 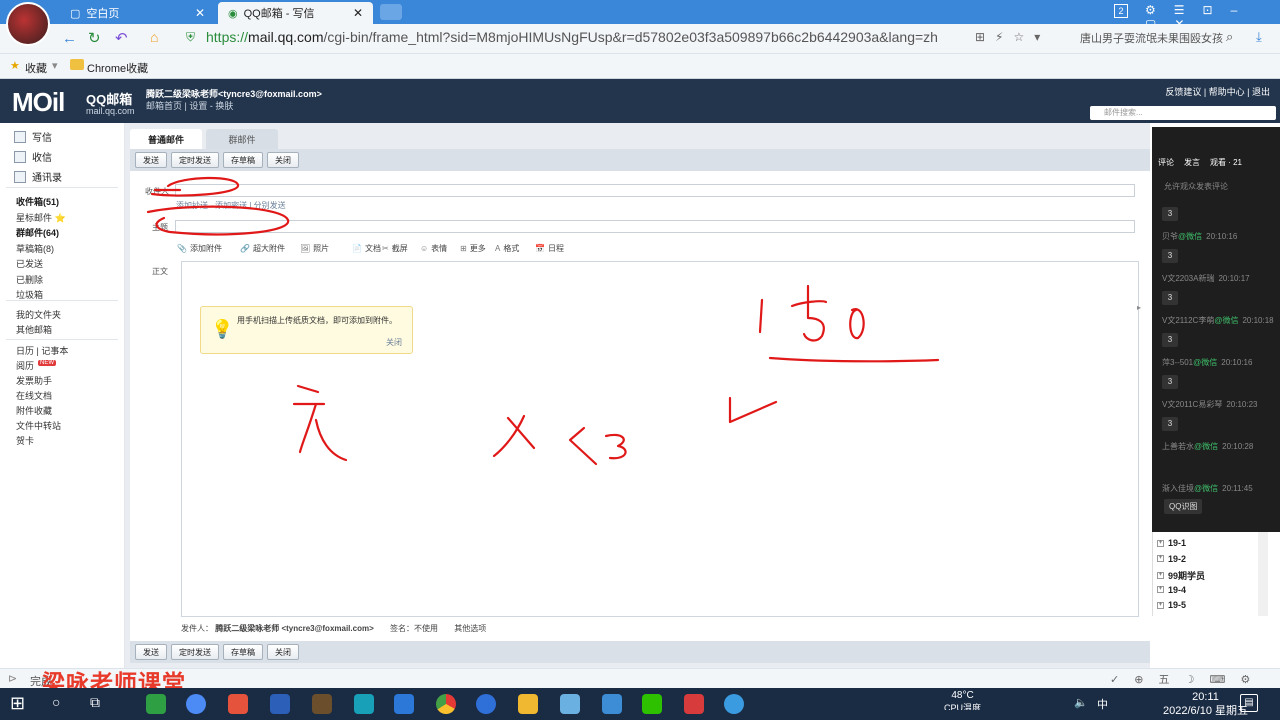 What do you see at coordinates (1171, 543) in the screenshot?
I see `group-list-item: +19-1` at bounding box center [1171, 543].